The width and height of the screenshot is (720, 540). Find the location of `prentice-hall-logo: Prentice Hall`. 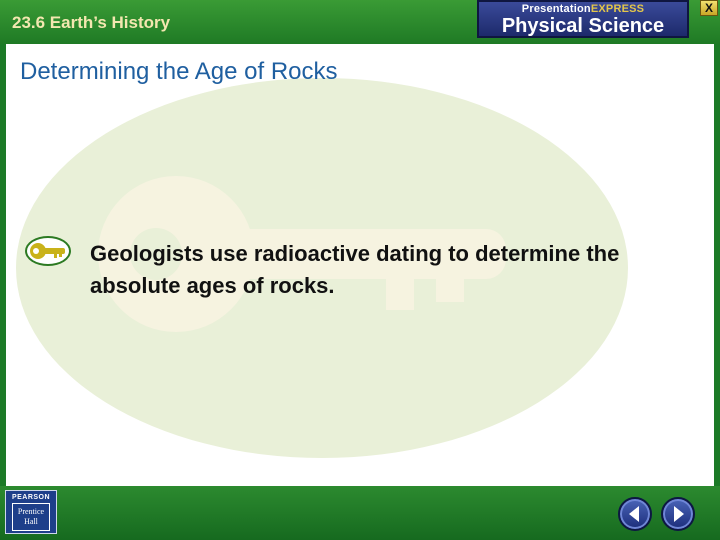

prentice-hall-logo: Prentice Hall is located at coordinates (31, 517).